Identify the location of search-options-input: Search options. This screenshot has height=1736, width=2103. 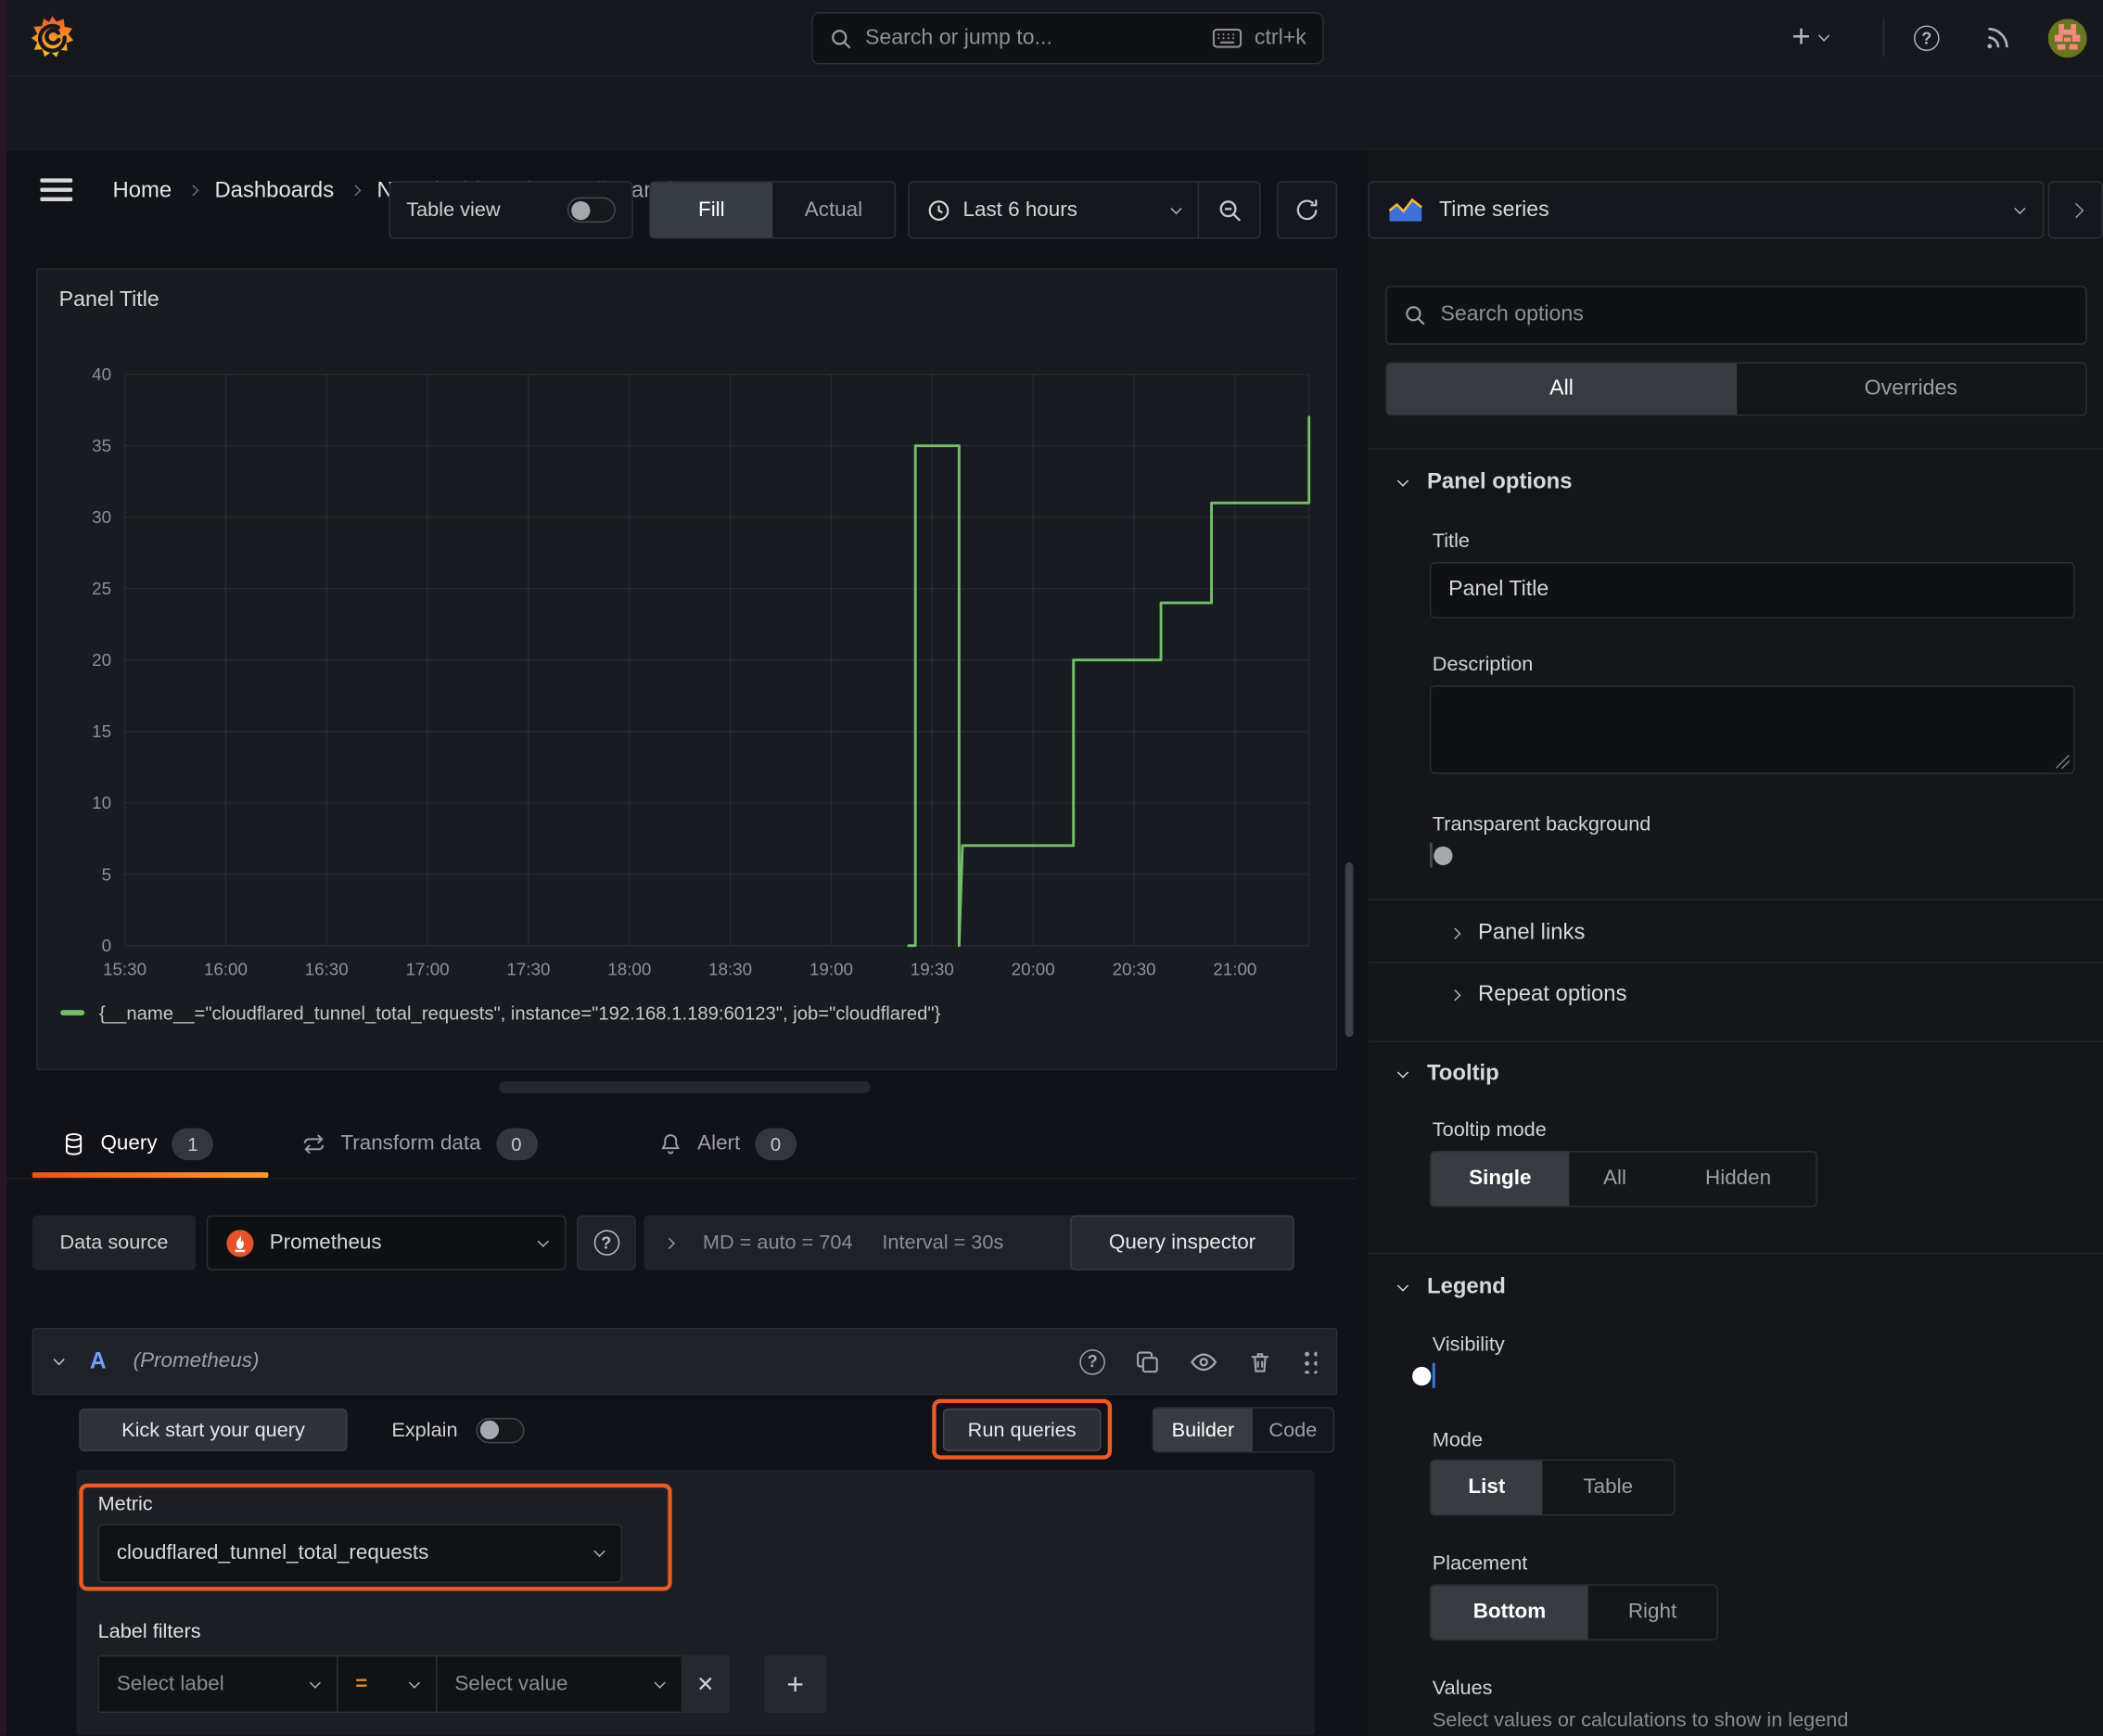
(1736, 316).